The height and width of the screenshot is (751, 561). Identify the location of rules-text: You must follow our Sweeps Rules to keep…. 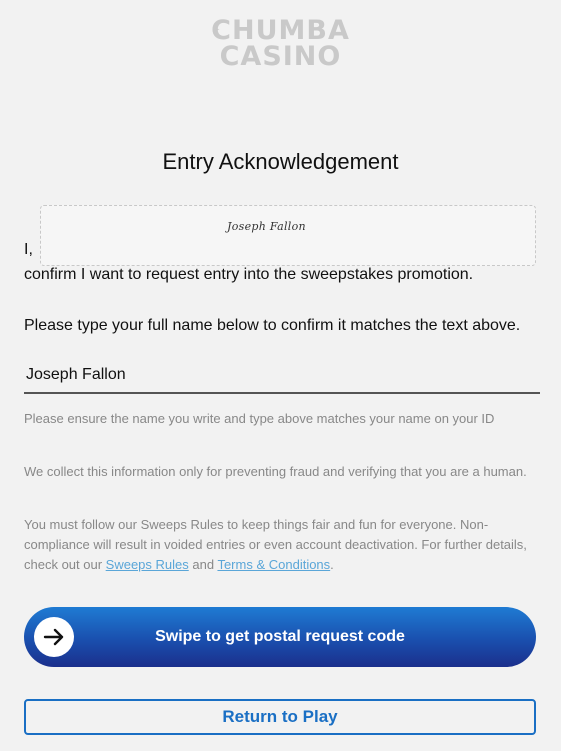
(281, 545).